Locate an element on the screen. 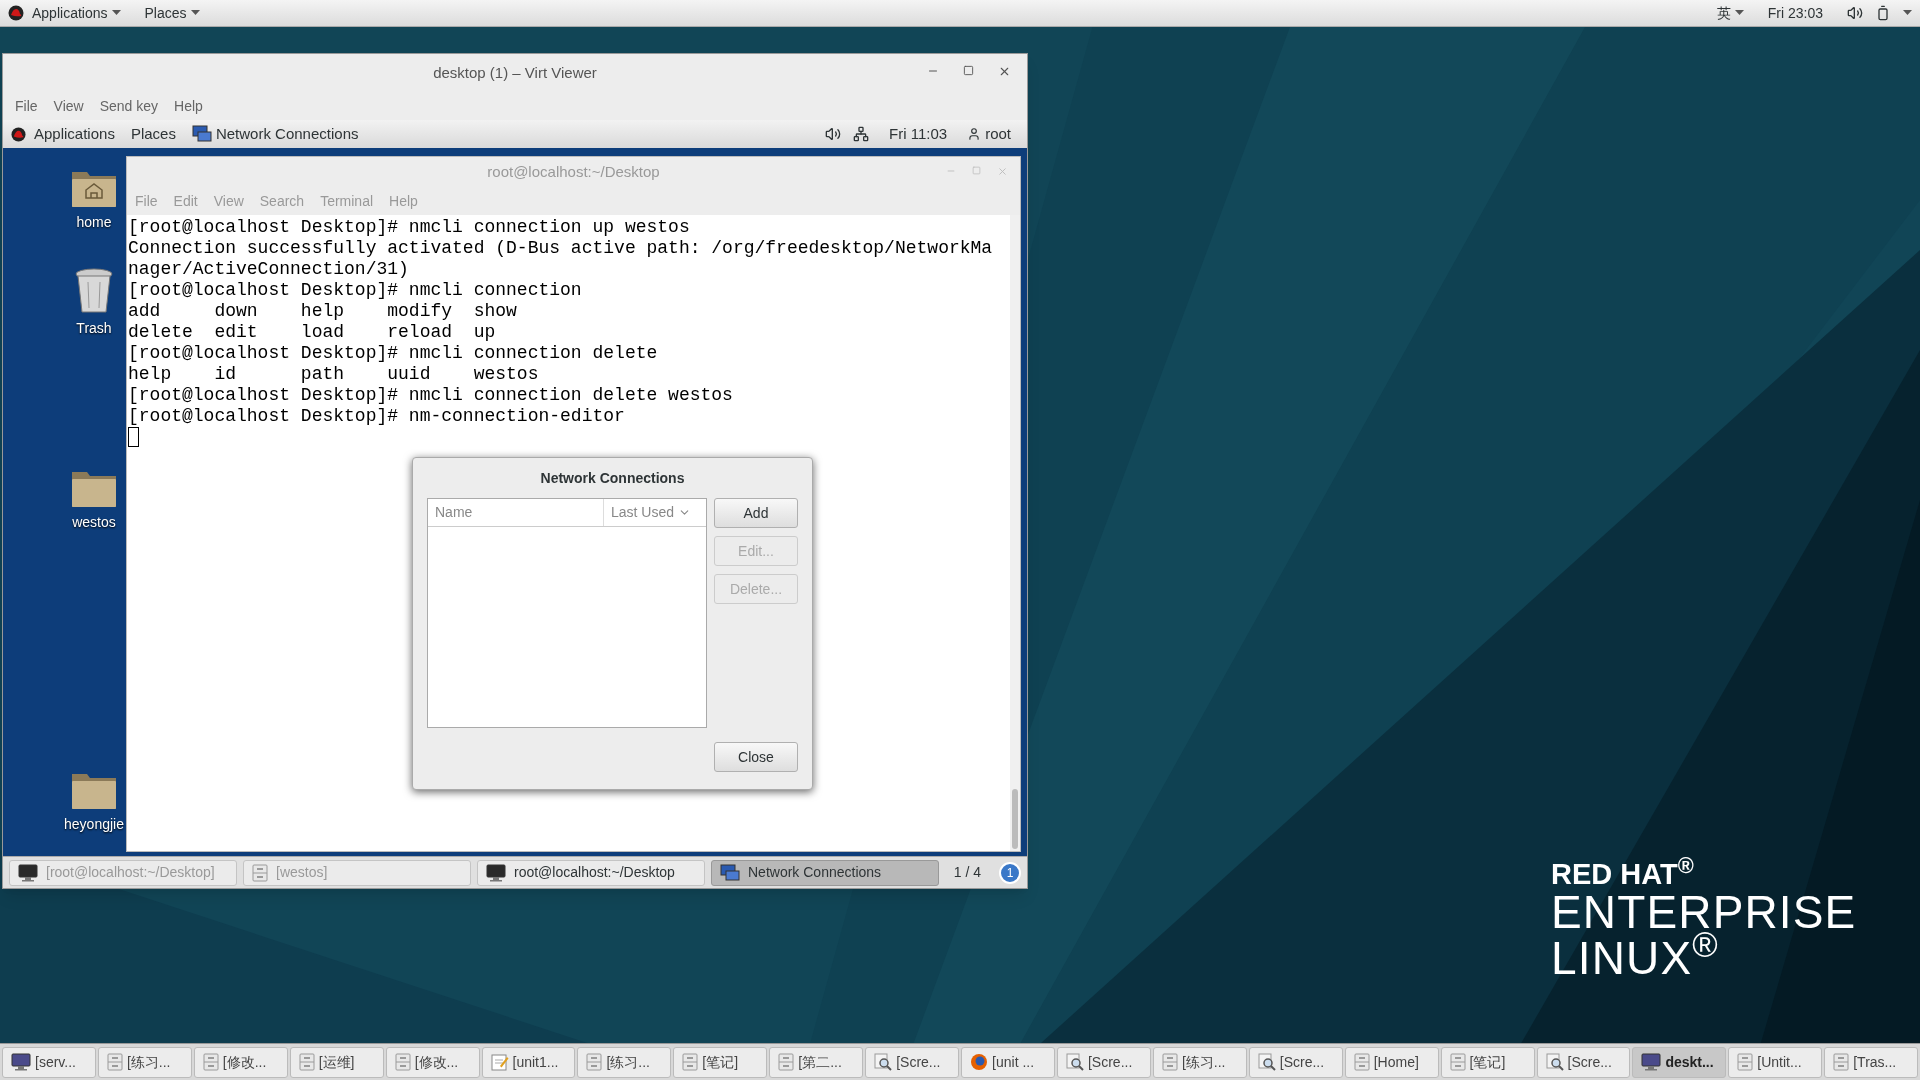  terminal-line: Connection successfully activated (D-Bus active path: /org/freedesktop/NetworkMa is located at coordinates (560, 248).